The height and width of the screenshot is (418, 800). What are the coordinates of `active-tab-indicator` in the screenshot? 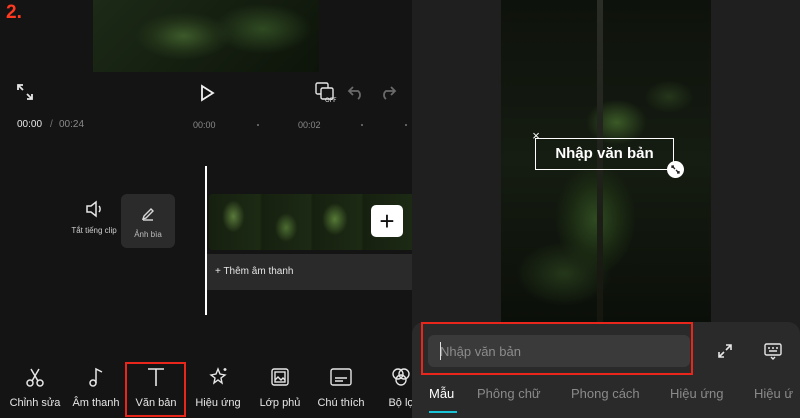 It's located at (443, 412).